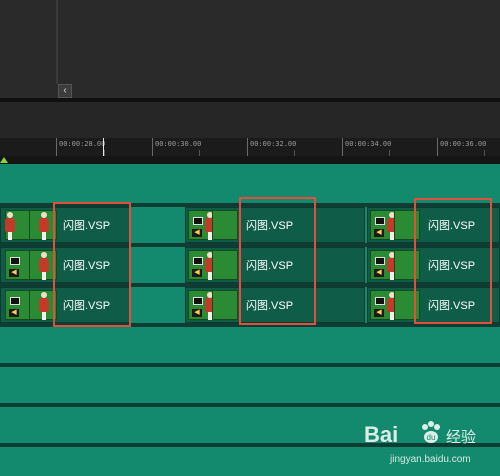  What do you see at coordinates (4, 160) in the screenshot?
I see `marker-icon` at bounding box center [4, 160].